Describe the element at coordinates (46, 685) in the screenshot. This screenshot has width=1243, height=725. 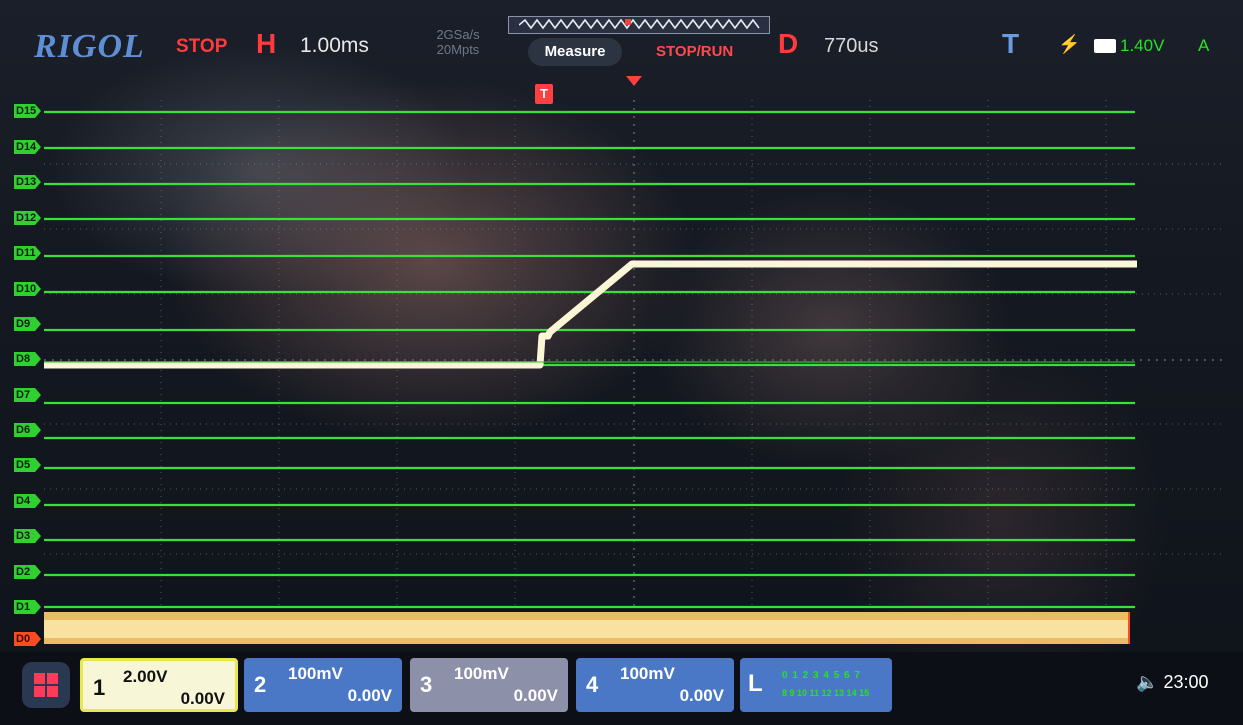
I see `main-menu-button` at that location.